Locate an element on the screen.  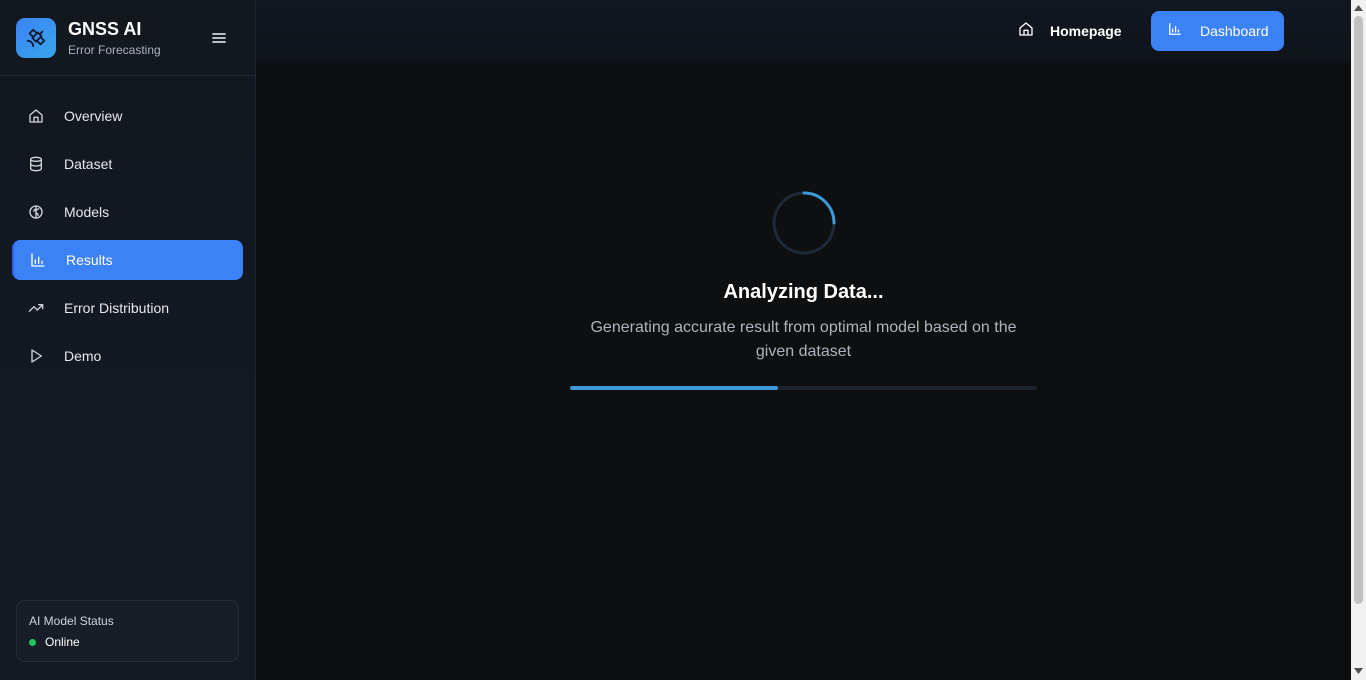
sidebar-item-error-distribution: Error Distribution is located at coordinates (127, 308).